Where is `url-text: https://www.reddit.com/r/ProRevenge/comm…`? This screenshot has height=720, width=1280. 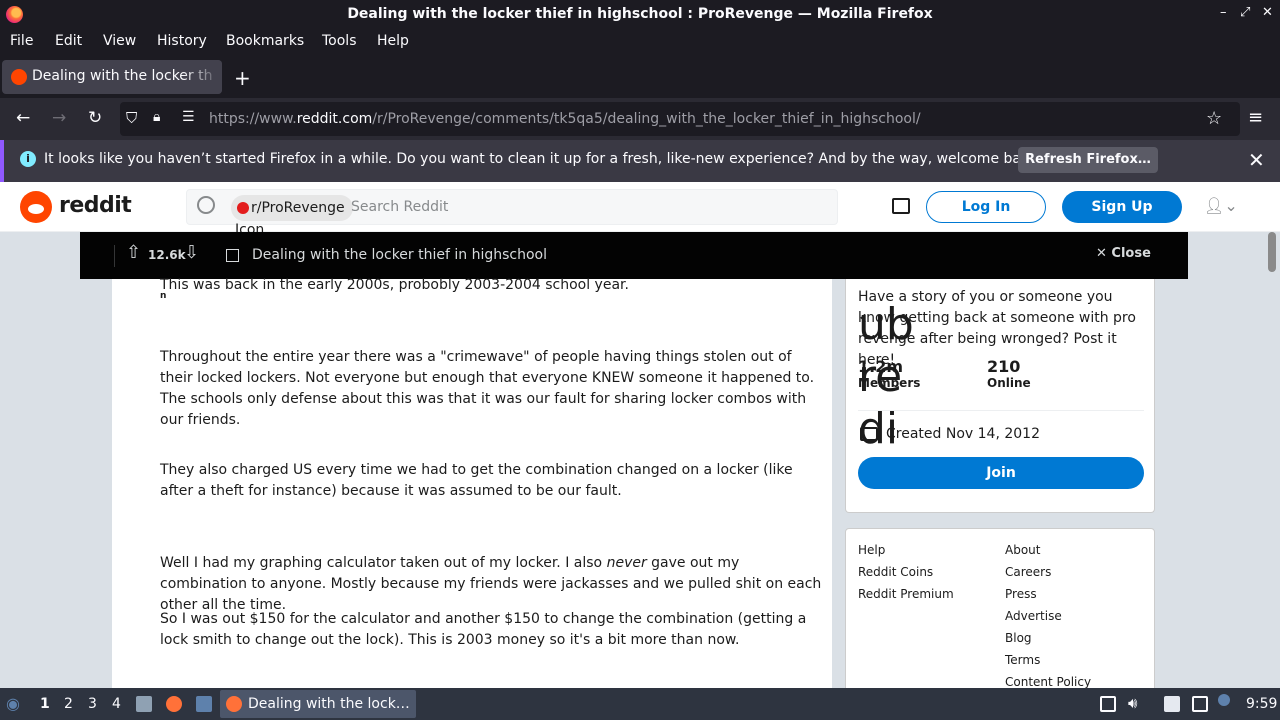 url-text: https://www.reddit.com/r/ProRevenge/comm… is located at coordinates (565, 119).